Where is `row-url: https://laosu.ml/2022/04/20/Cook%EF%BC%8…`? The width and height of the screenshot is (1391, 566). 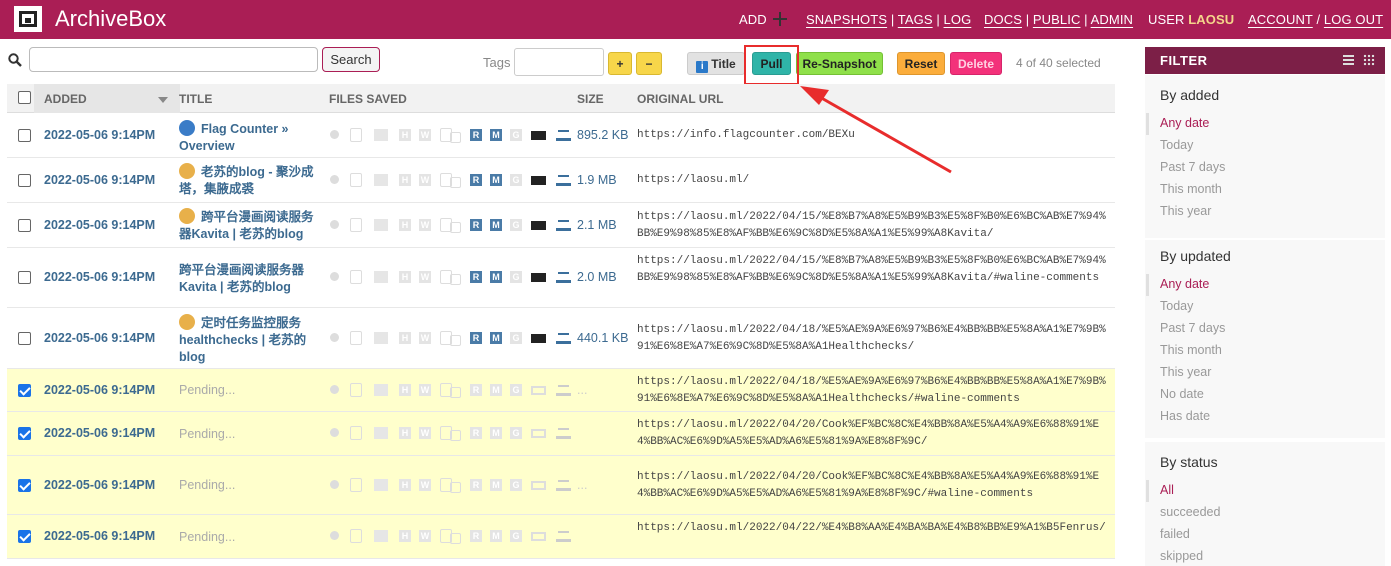
row-url: https://laosu.ml/2022/04/20/Cook%EF%BC%8… is located at coordinates (874, 434).